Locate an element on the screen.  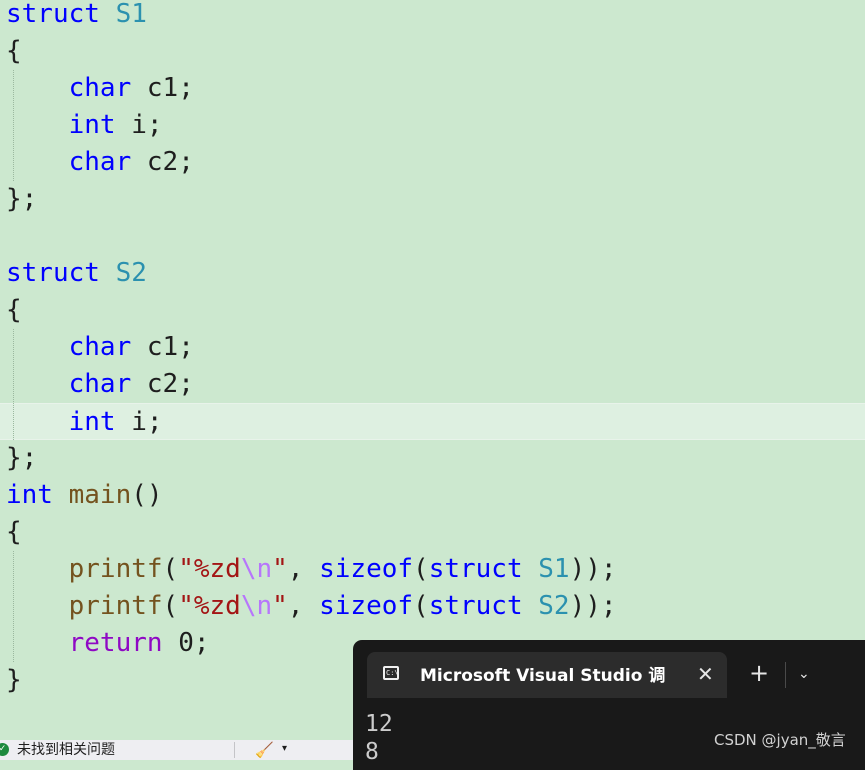
issues-status-text: 未找到相关问题 is located at coordinates (66, 750).